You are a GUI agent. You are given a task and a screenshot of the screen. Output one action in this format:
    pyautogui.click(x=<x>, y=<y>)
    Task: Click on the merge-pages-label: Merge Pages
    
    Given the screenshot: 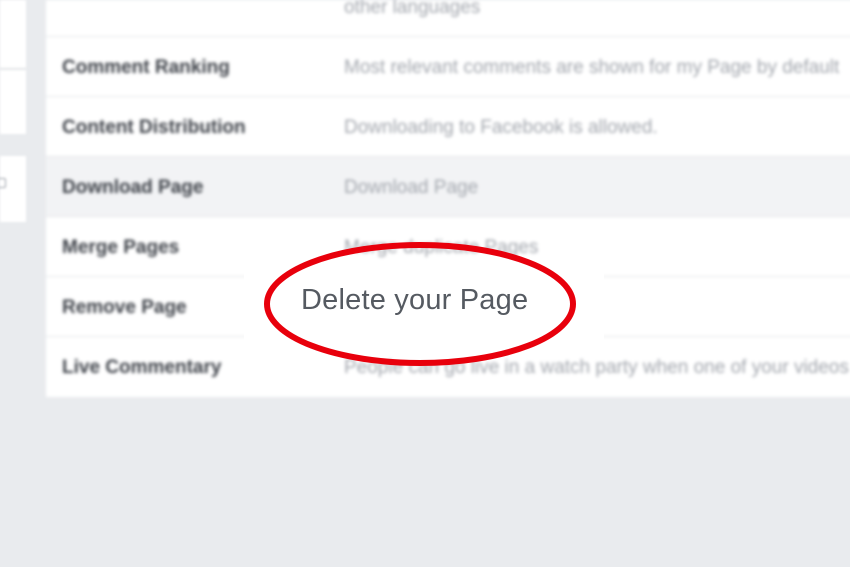 What is the action you would take?
    pyautogui.click(x=121, y=247)
    